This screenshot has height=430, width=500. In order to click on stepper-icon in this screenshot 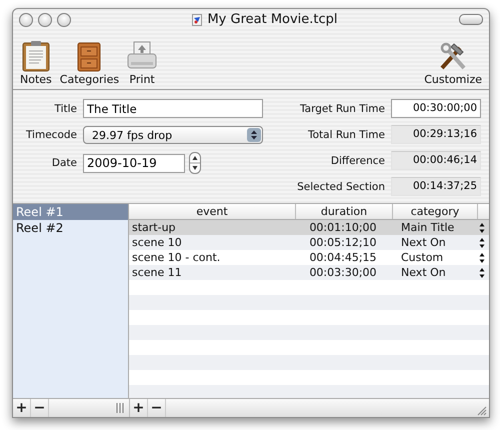, I will do `click(195, 163)`.